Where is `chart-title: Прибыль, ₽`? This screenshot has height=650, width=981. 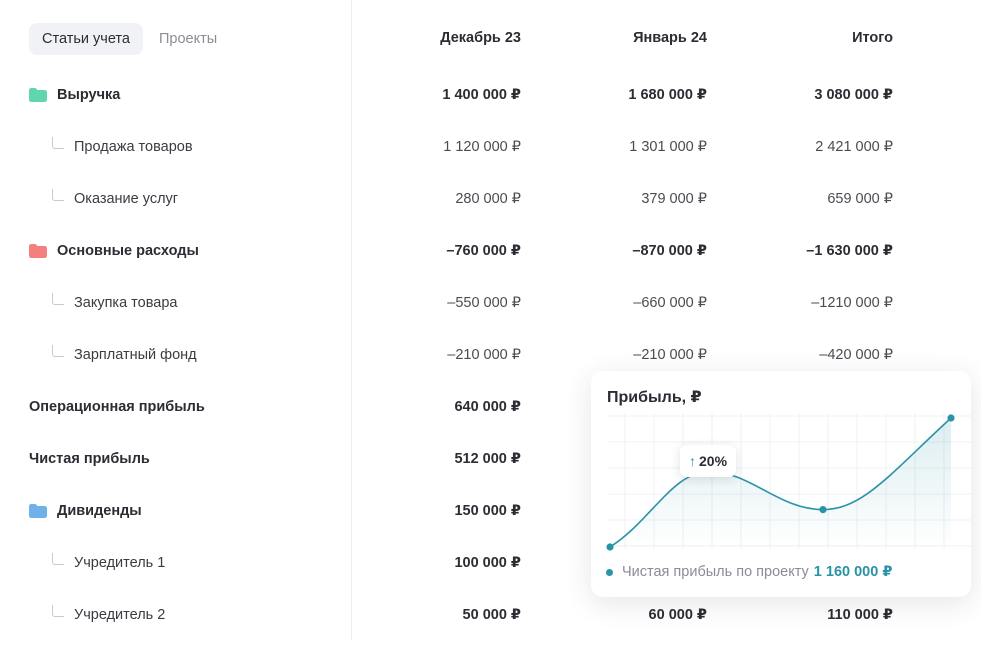
chart-title: Прибыль, ₽ is located at coordinates (654, 397).